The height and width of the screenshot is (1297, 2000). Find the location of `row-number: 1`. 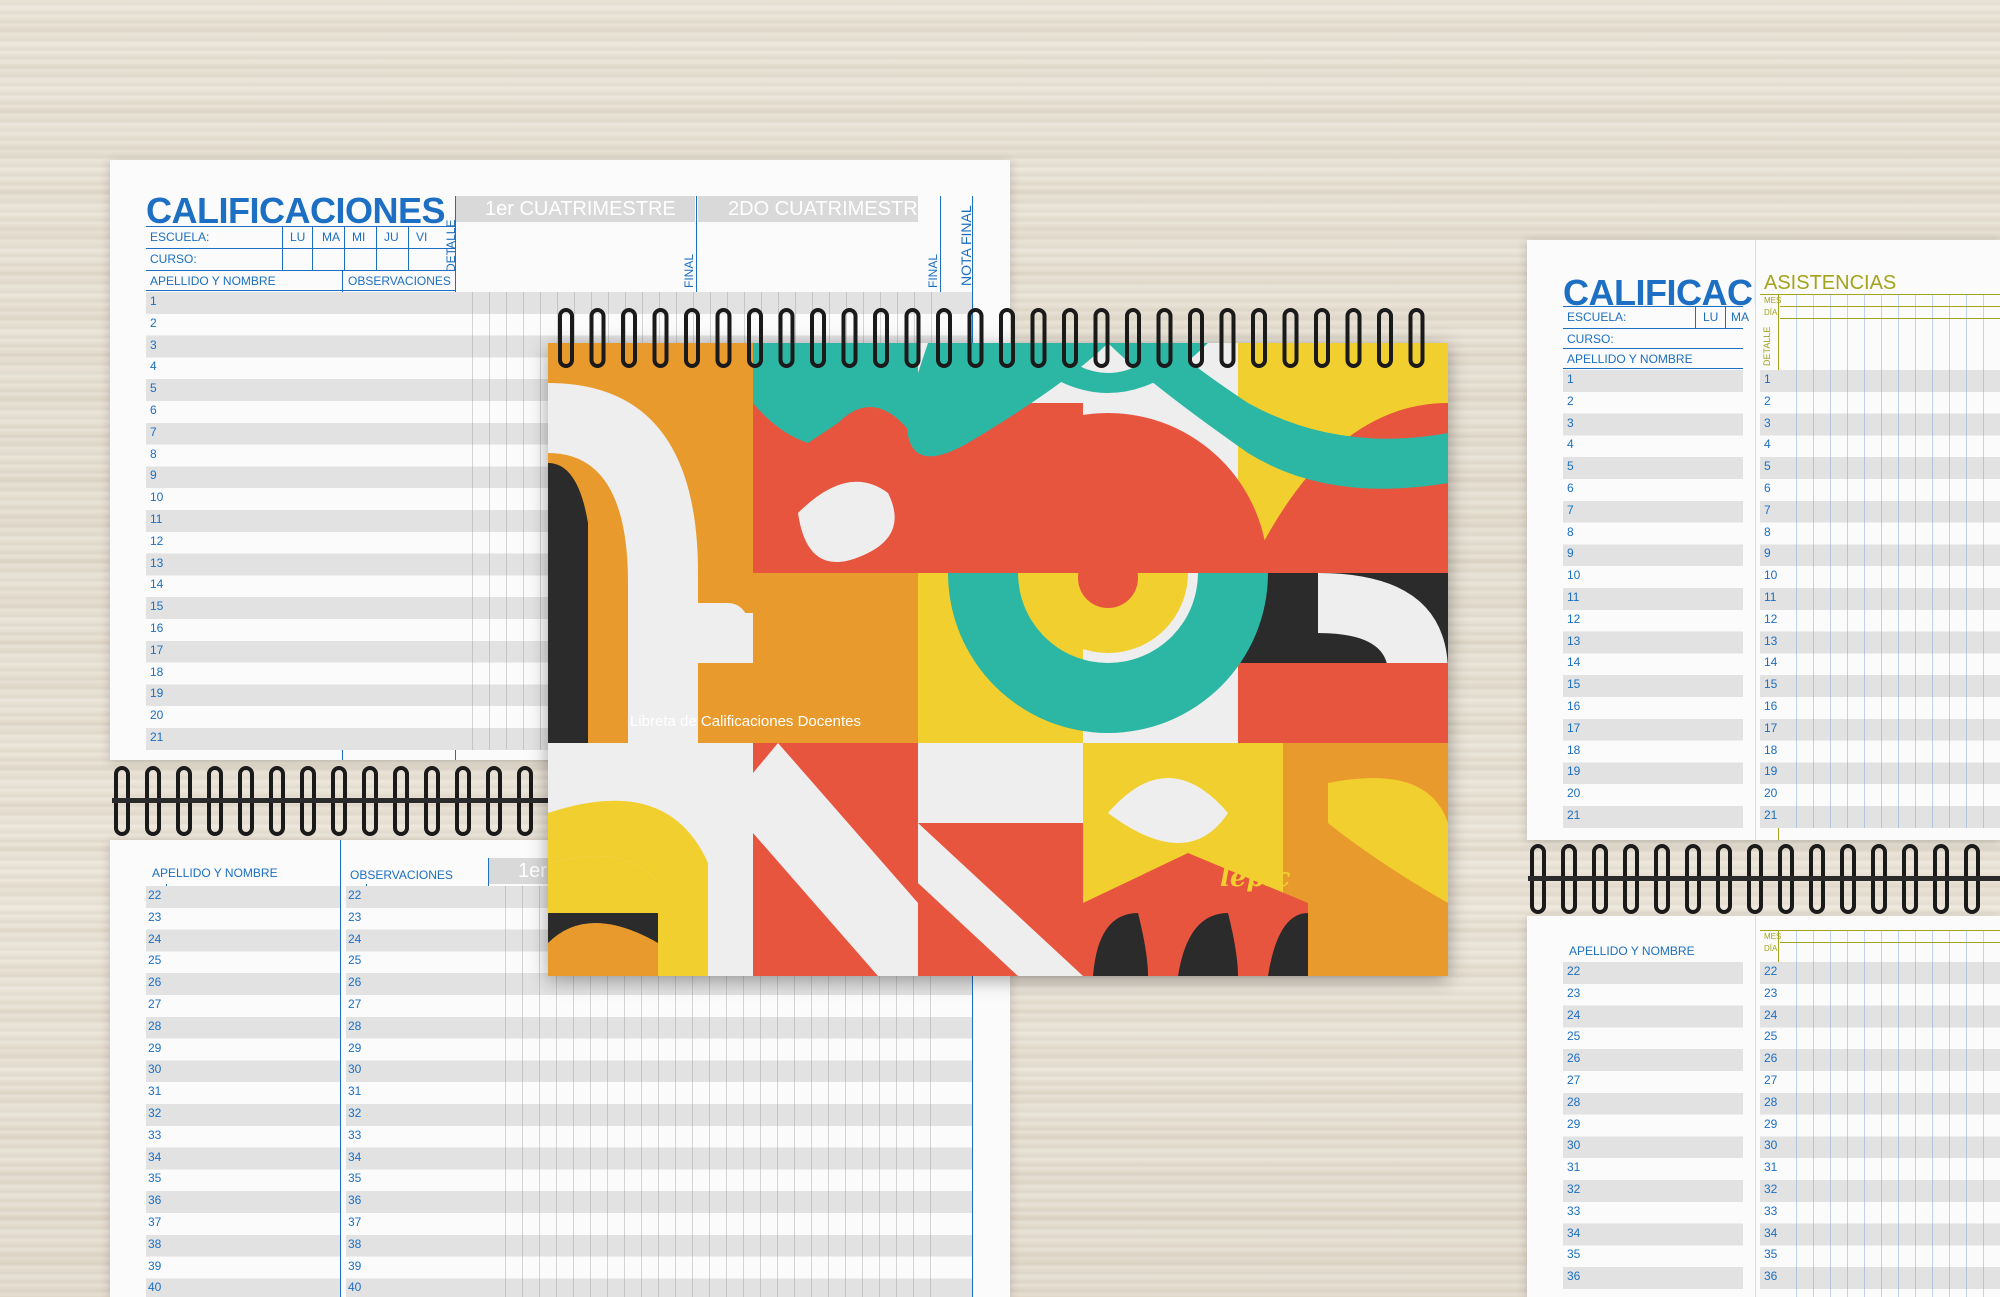

row-number: 1 is located at coordinates (1570, 379).